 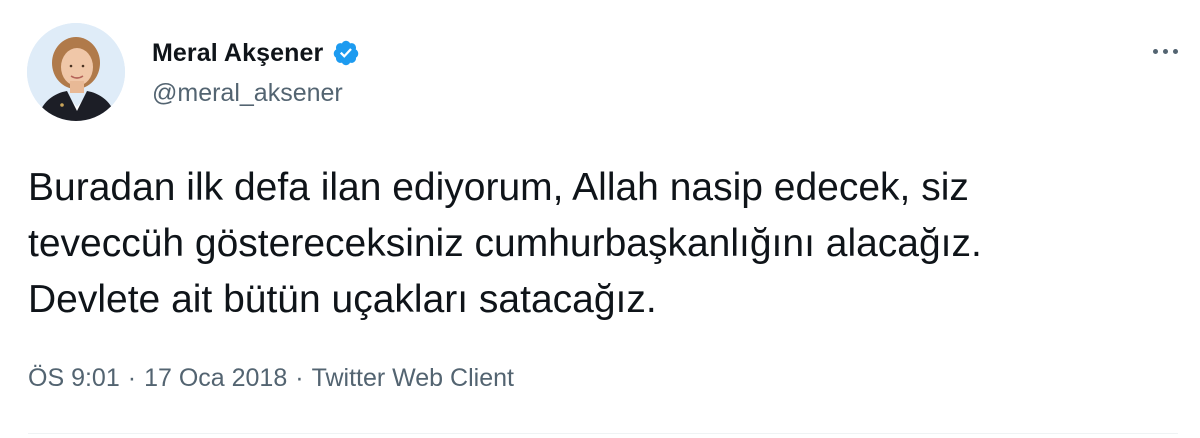 I want to click on tweet-meta: ÖS 9:01 · 17 Oca 2018 · Twitter Web Client, so click(x=271, y=378).